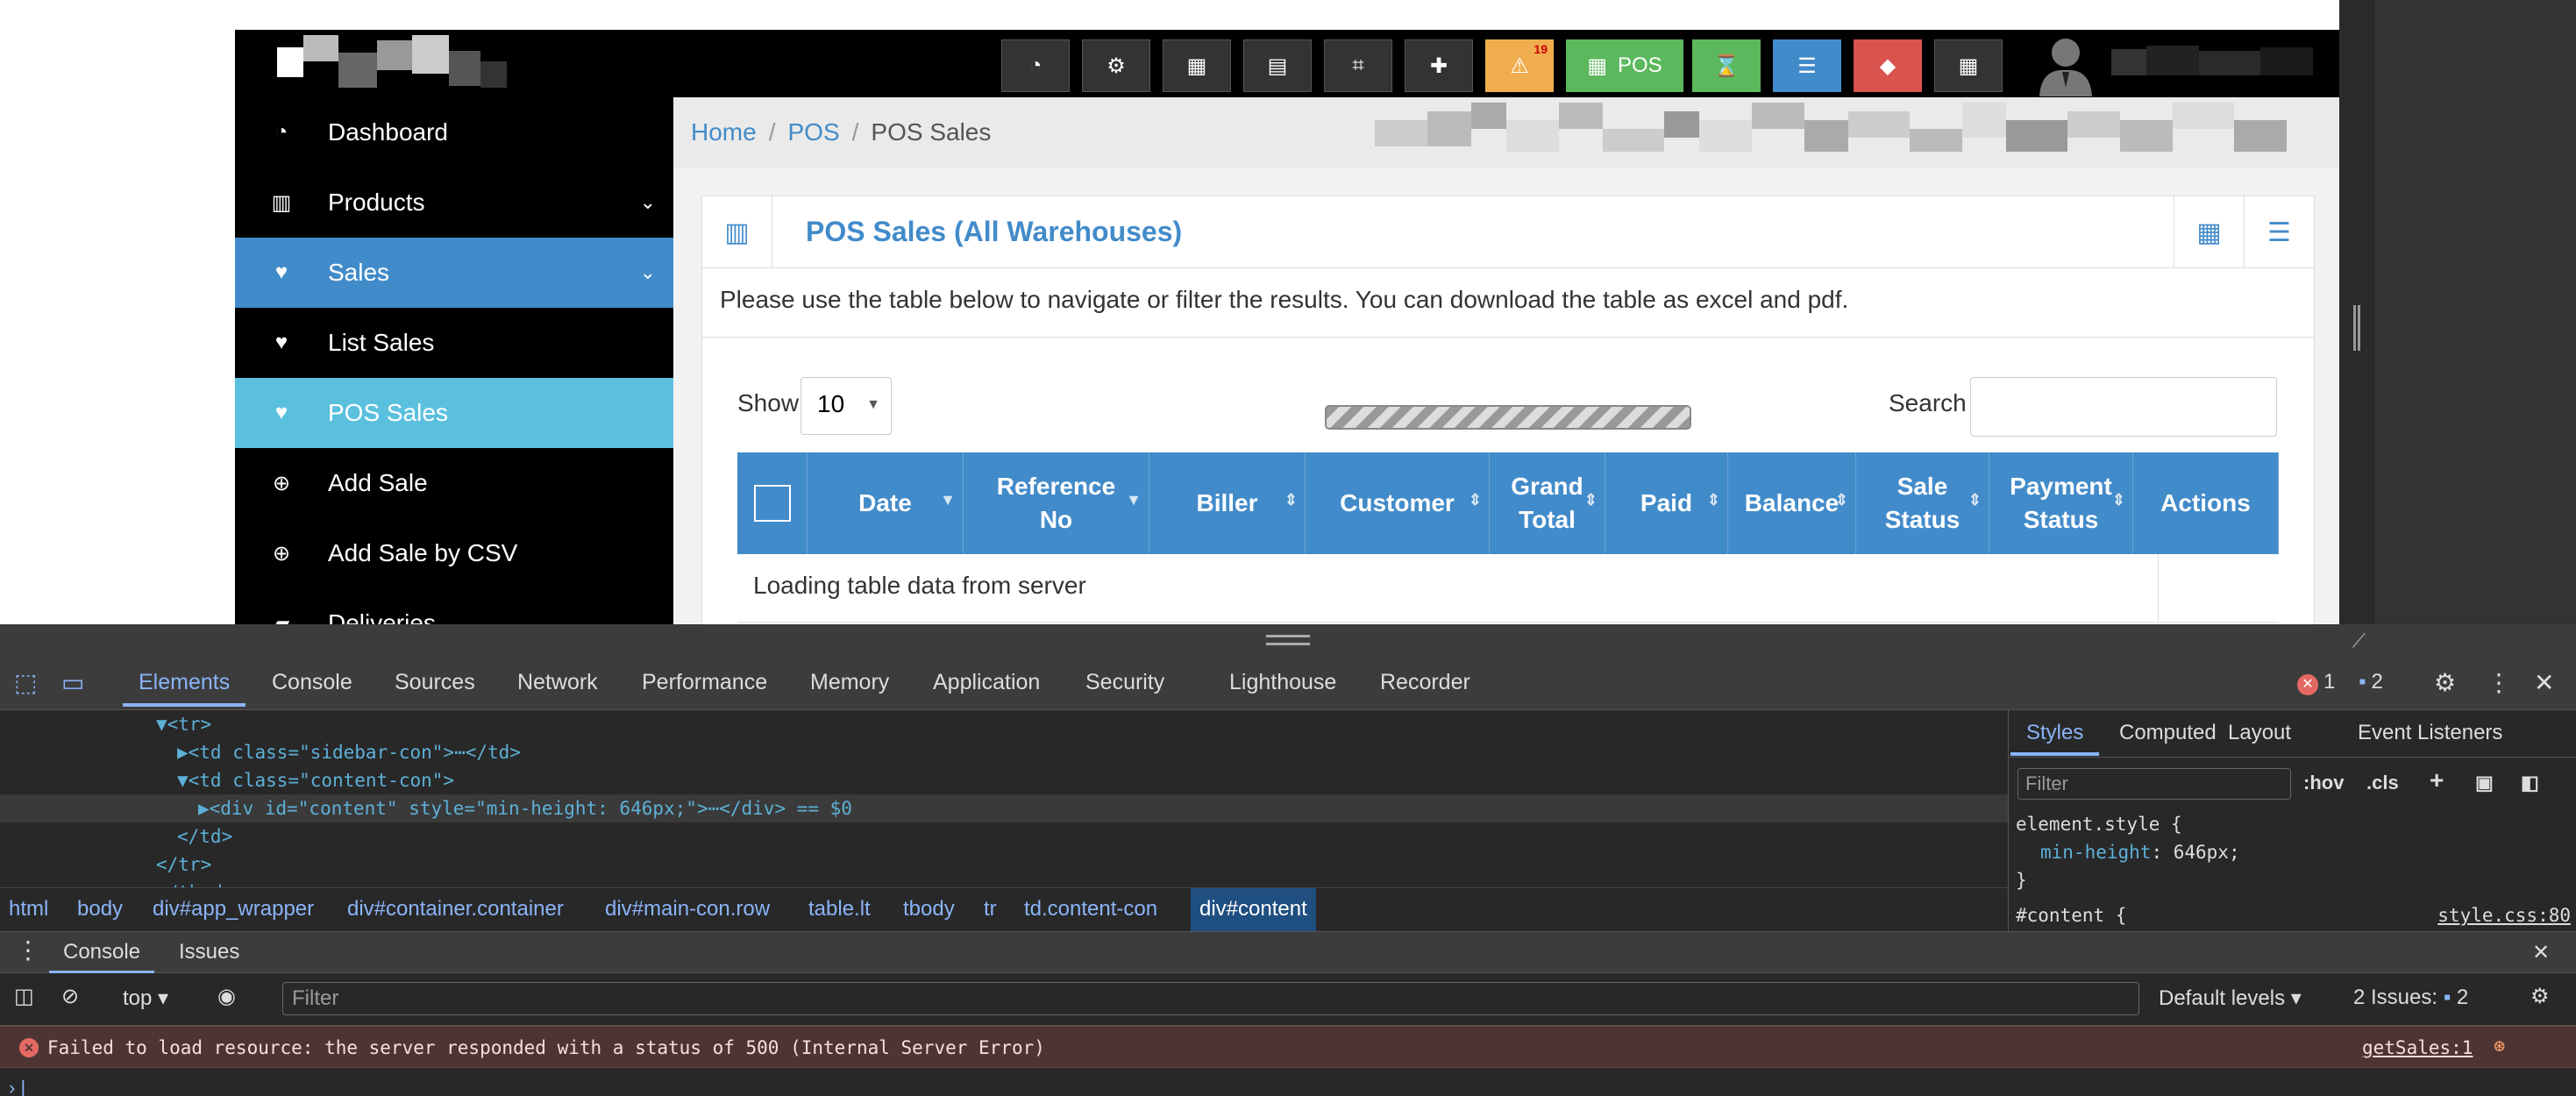 This screenshot has height=1096, width=2576. What do you see at coordinates (2168, 733) in the screenshot?
I see `styles-tab-computed: Computed` at bounding box center [2168, 733].